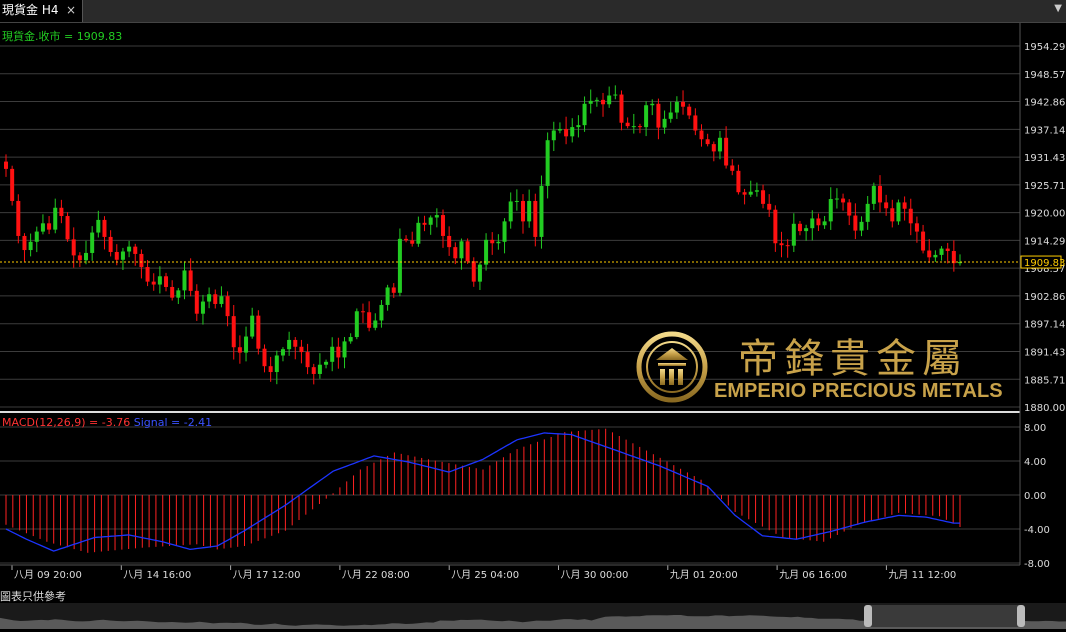 The width and height of the screenshot is (1066, 632). Describe the element at coordinates (267, 575) in the screenshot. I see `time-tick-label: 八月 17 12:00` at that location.